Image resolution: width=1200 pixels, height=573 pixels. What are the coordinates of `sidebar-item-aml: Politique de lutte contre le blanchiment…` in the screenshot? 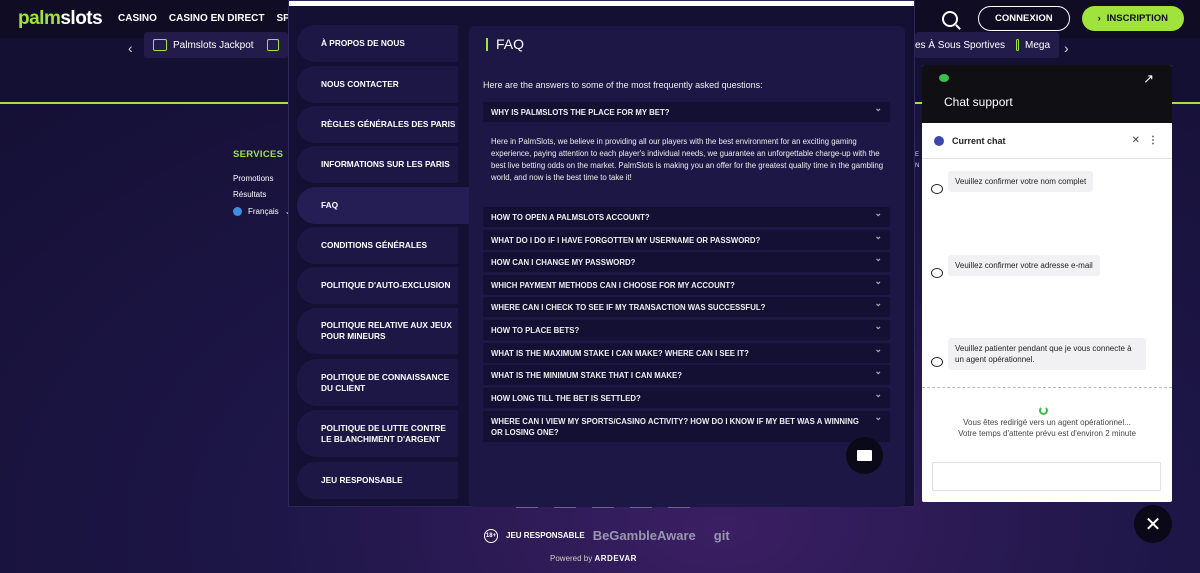 It's located at (377, 433).